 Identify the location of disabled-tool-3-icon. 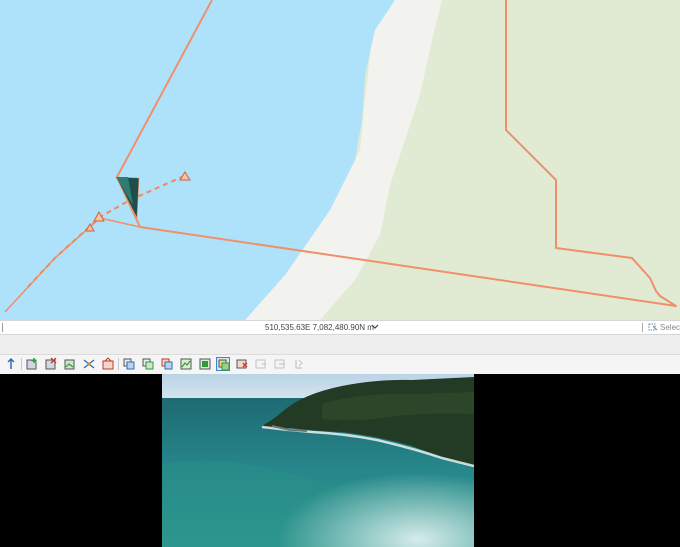
(299, 364).